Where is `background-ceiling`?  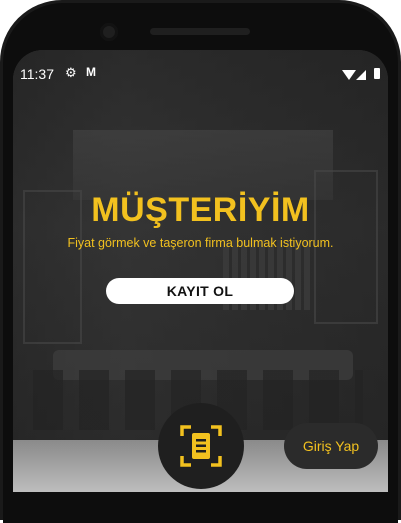 background-ceiling is located at coordinates (203, 165).